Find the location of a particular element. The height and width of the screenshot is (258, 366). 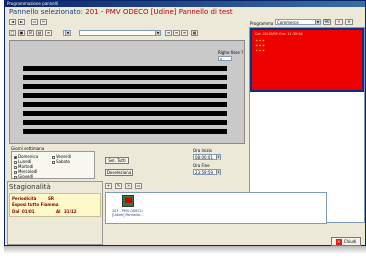

align-center-icon: ≡ is located at coordinates (176, 33).